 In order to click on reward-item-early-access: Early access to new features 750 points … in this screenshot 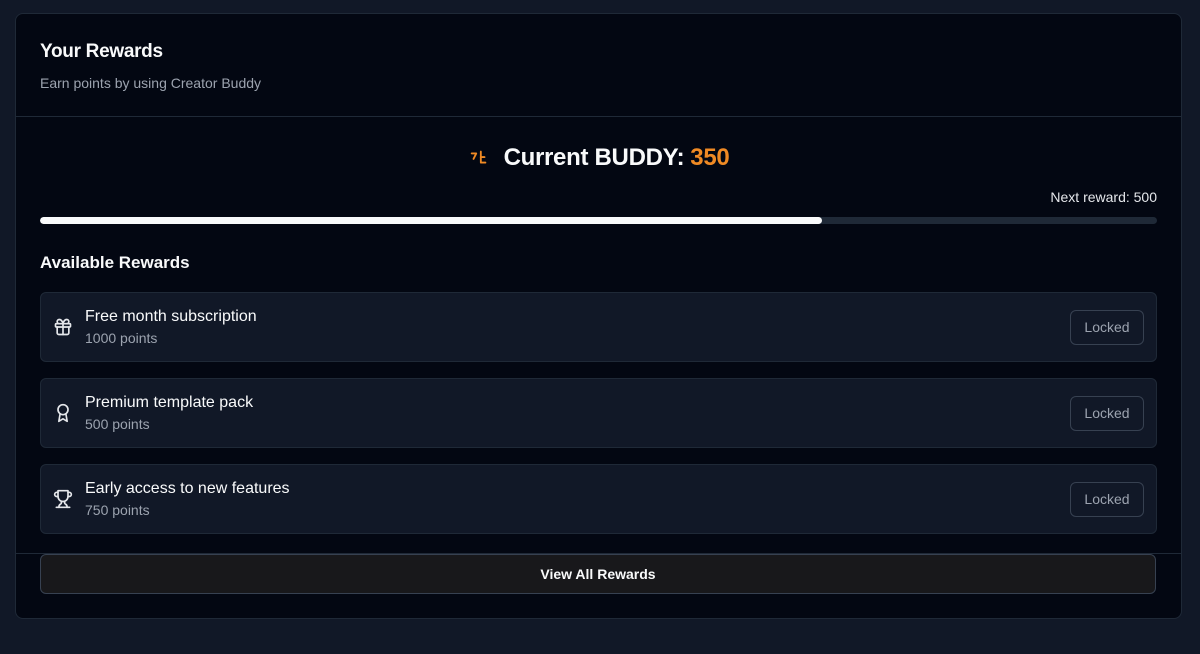, I will do `click(598, 499)`.